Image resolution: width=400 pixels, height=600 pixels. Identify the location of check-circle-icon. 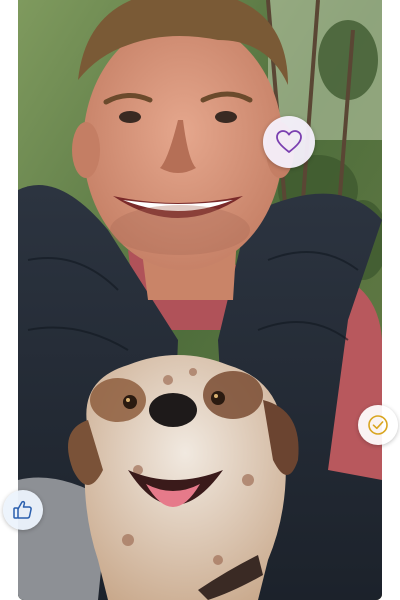
(378, 425).